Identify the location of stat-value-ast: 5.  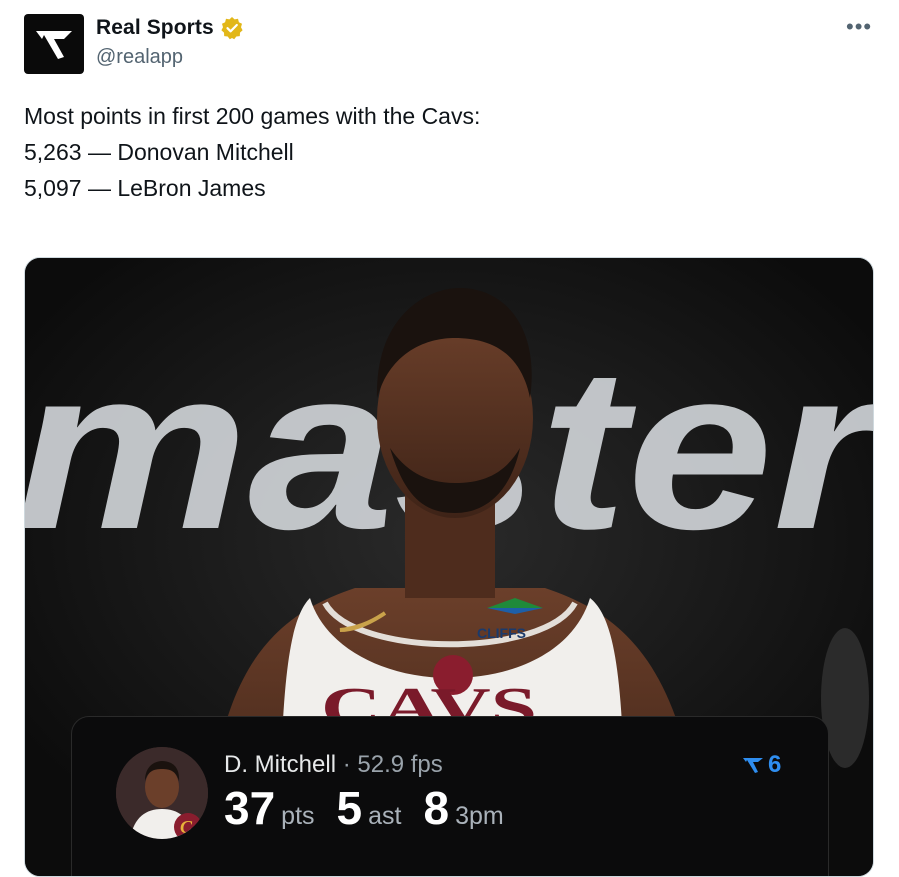
(349, 808).